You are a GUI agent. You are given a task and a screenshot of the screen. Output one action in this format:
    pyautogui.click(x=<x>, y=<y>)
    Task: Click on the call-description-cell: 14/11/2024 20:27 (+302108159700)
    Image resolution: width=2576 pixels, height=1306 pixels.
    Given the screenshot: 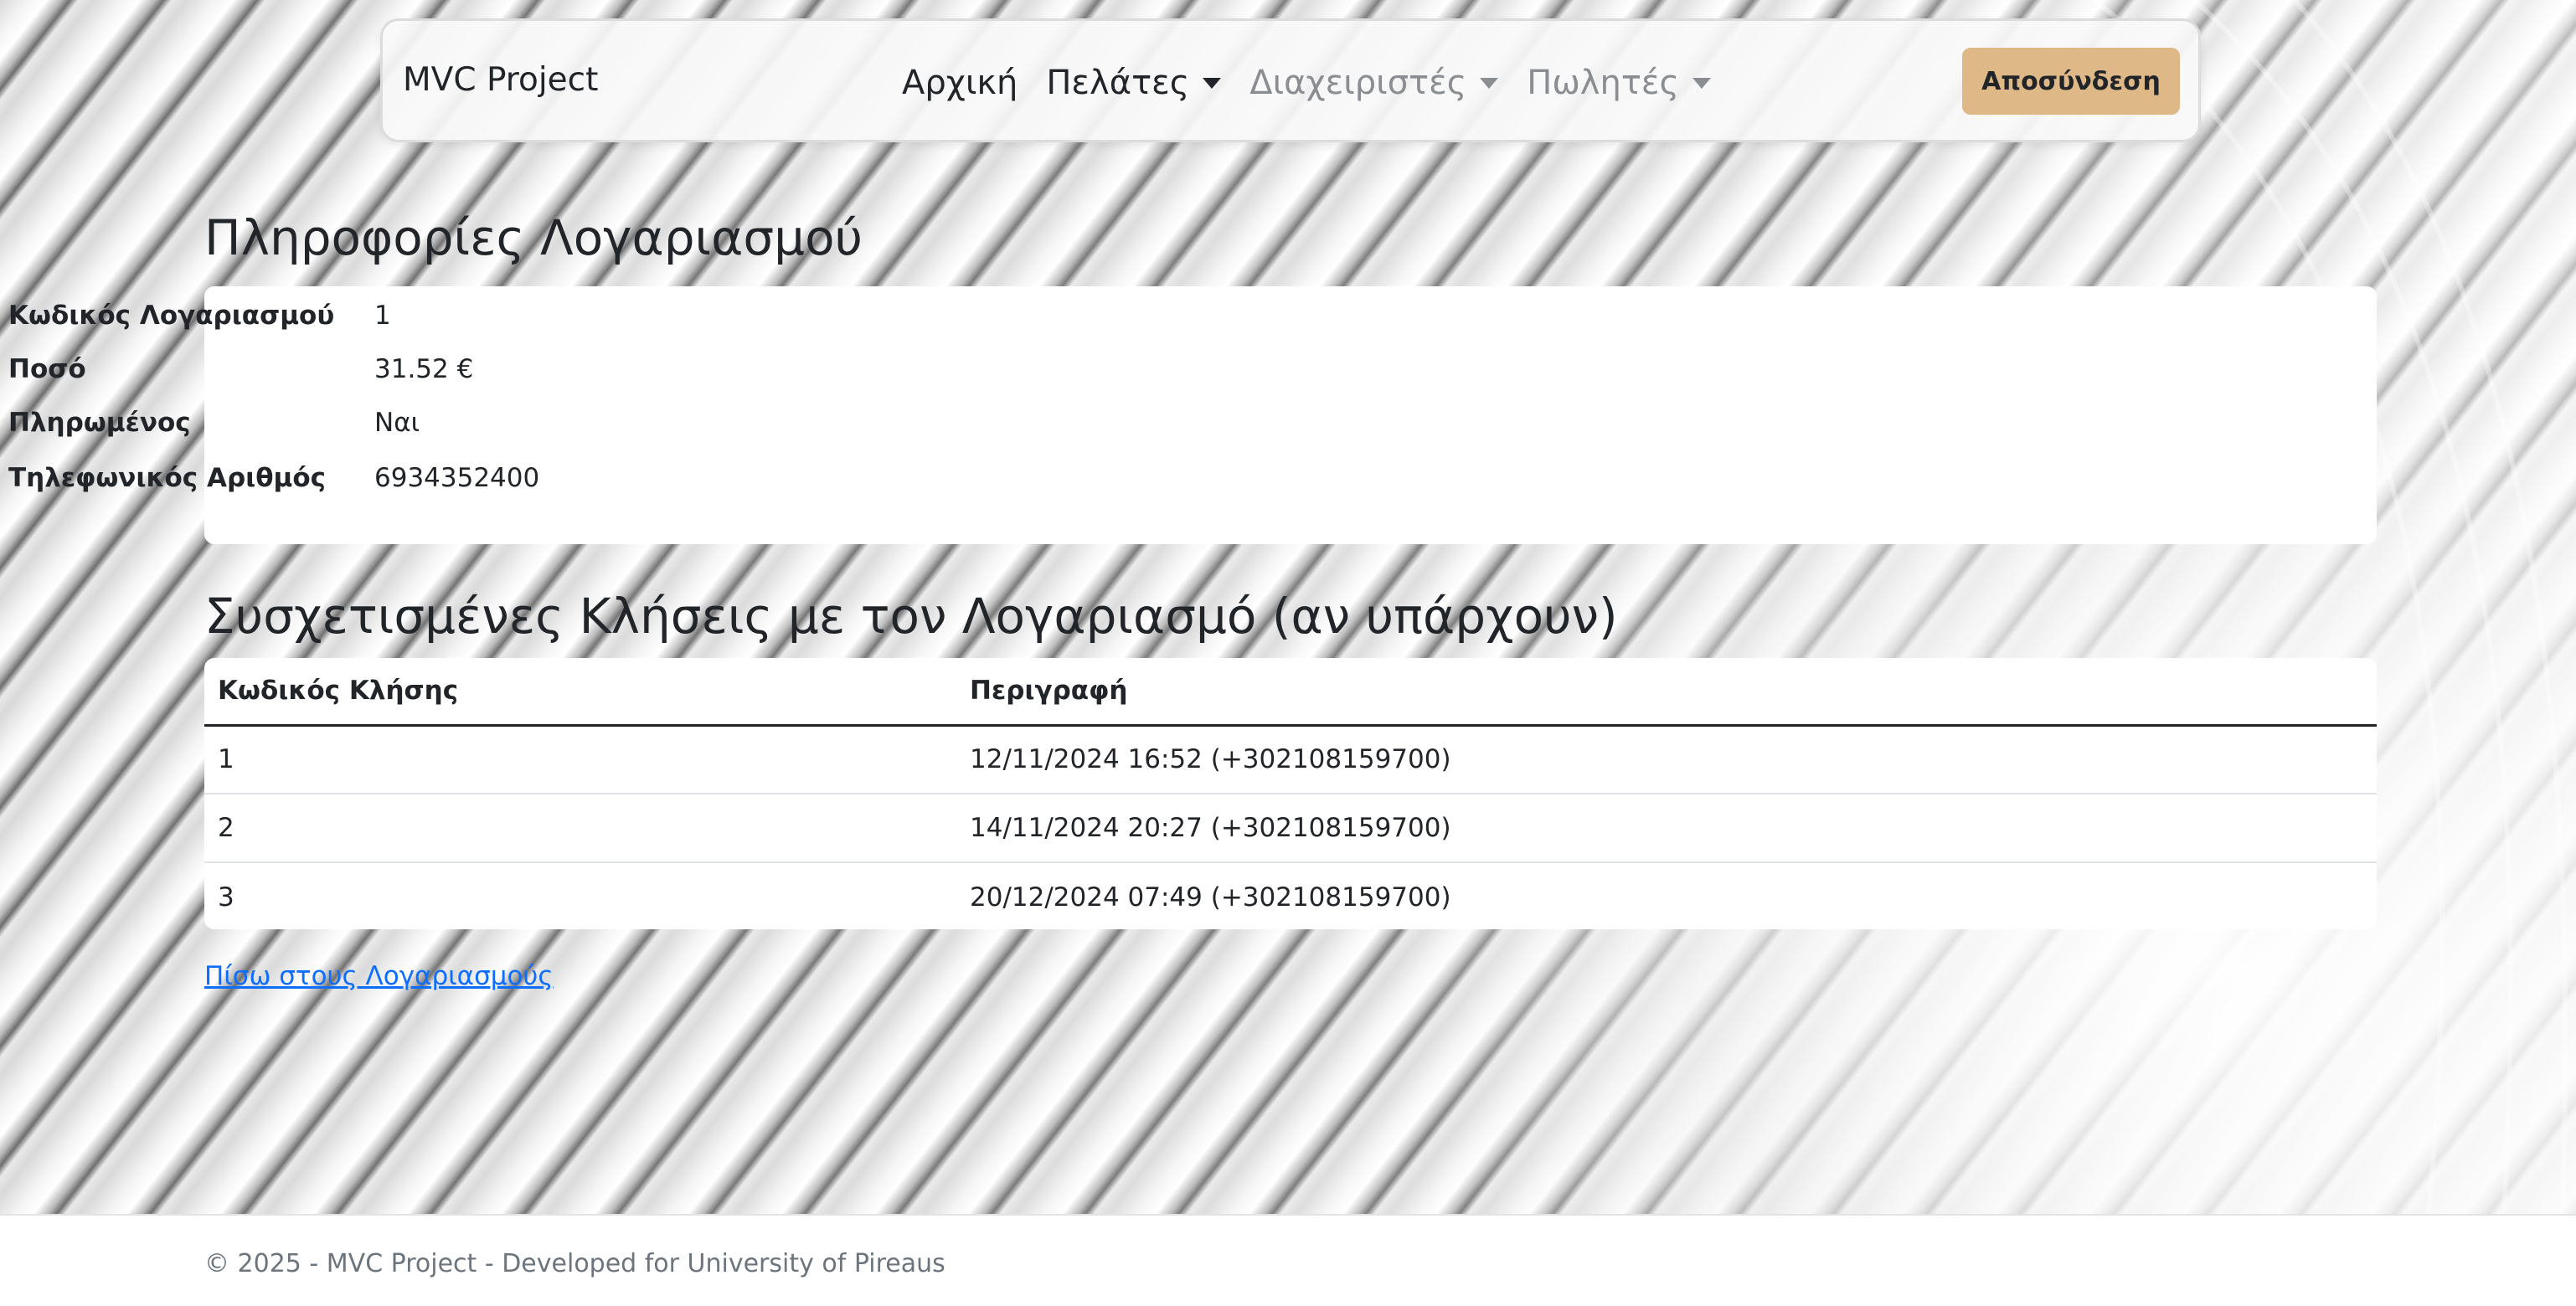 What is the action you would take?
    pyautogui.click(x=1666, y=828)
    